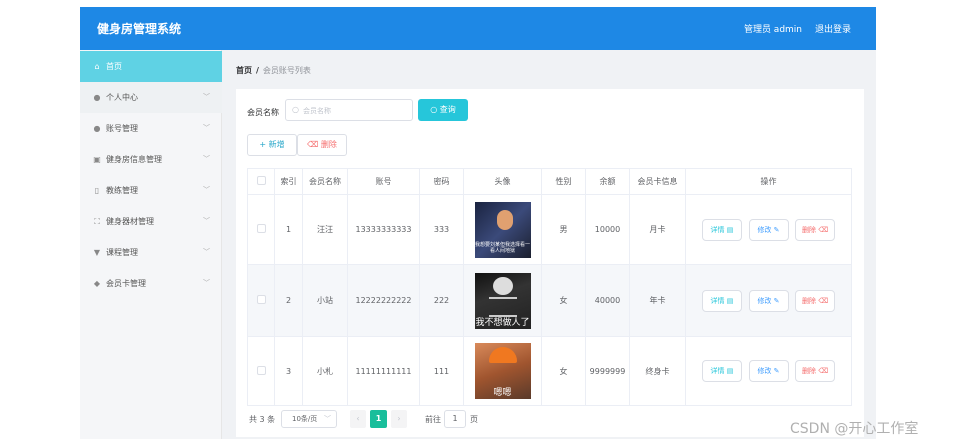 The width and height of the screenshot is (959, 446). I want to click on avatar-cell: 我不想做人了, so click(502, 300).